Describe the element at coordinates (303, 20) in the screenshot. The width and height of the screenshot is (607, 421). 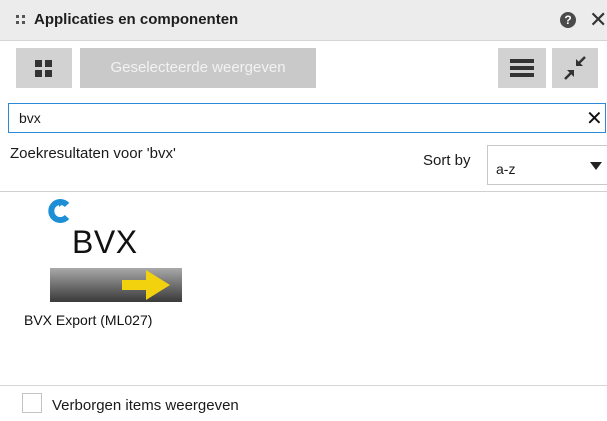
I see `title-bar: Applicaties en componenten ? ✕` at that location.